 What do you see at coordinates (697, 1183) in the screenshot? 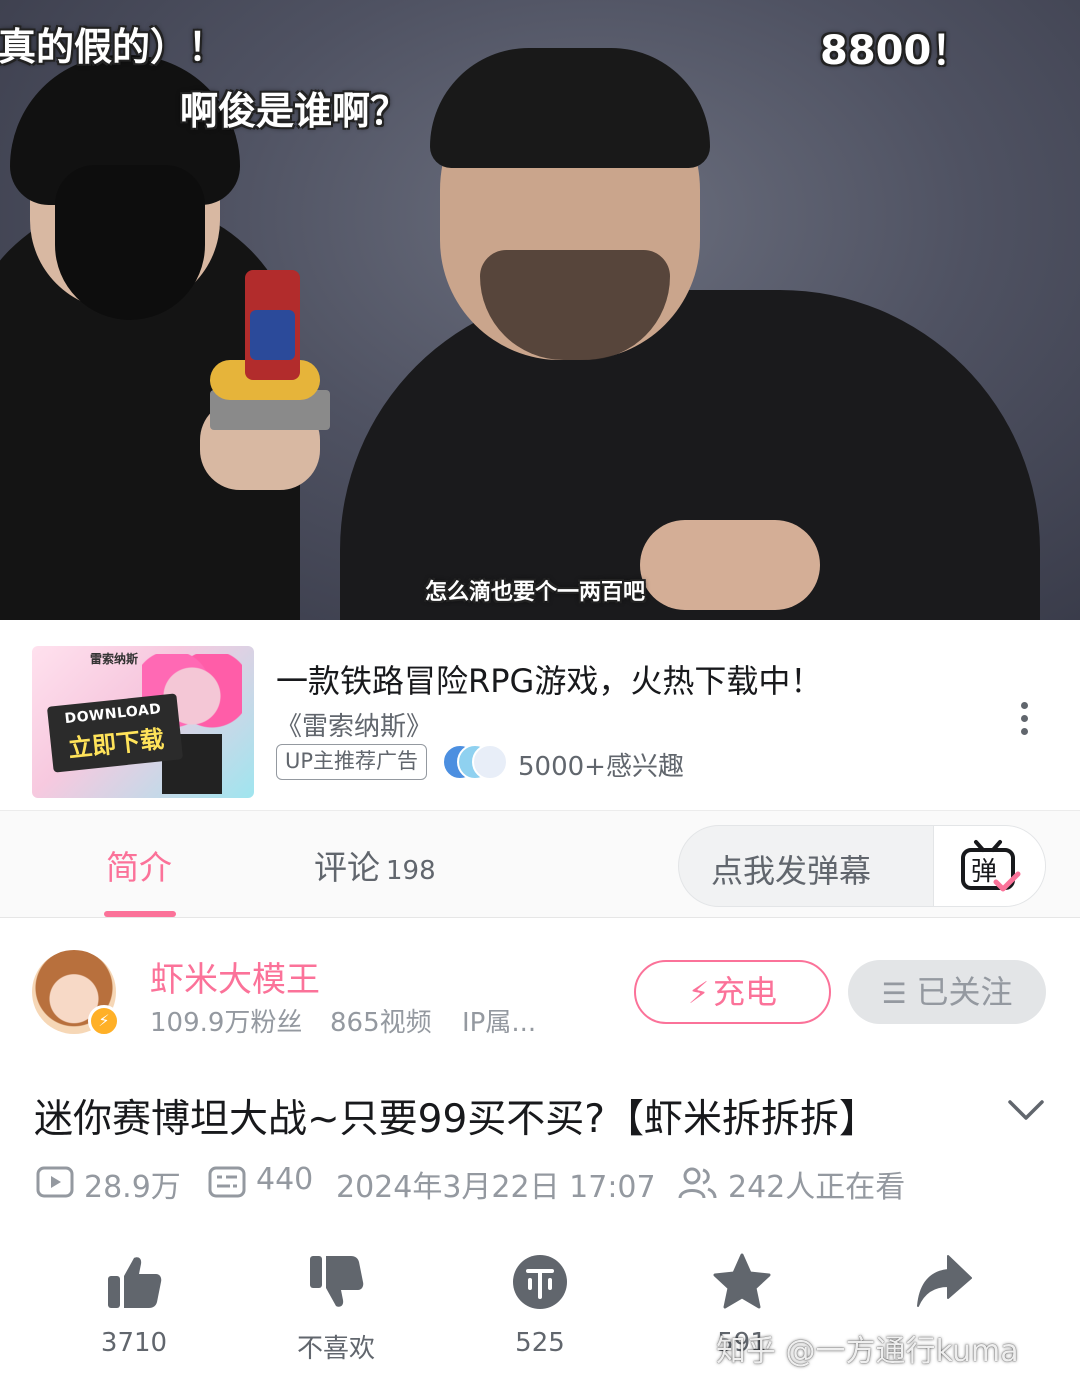
I see `people-icon` at bounding box center [697, 1183].